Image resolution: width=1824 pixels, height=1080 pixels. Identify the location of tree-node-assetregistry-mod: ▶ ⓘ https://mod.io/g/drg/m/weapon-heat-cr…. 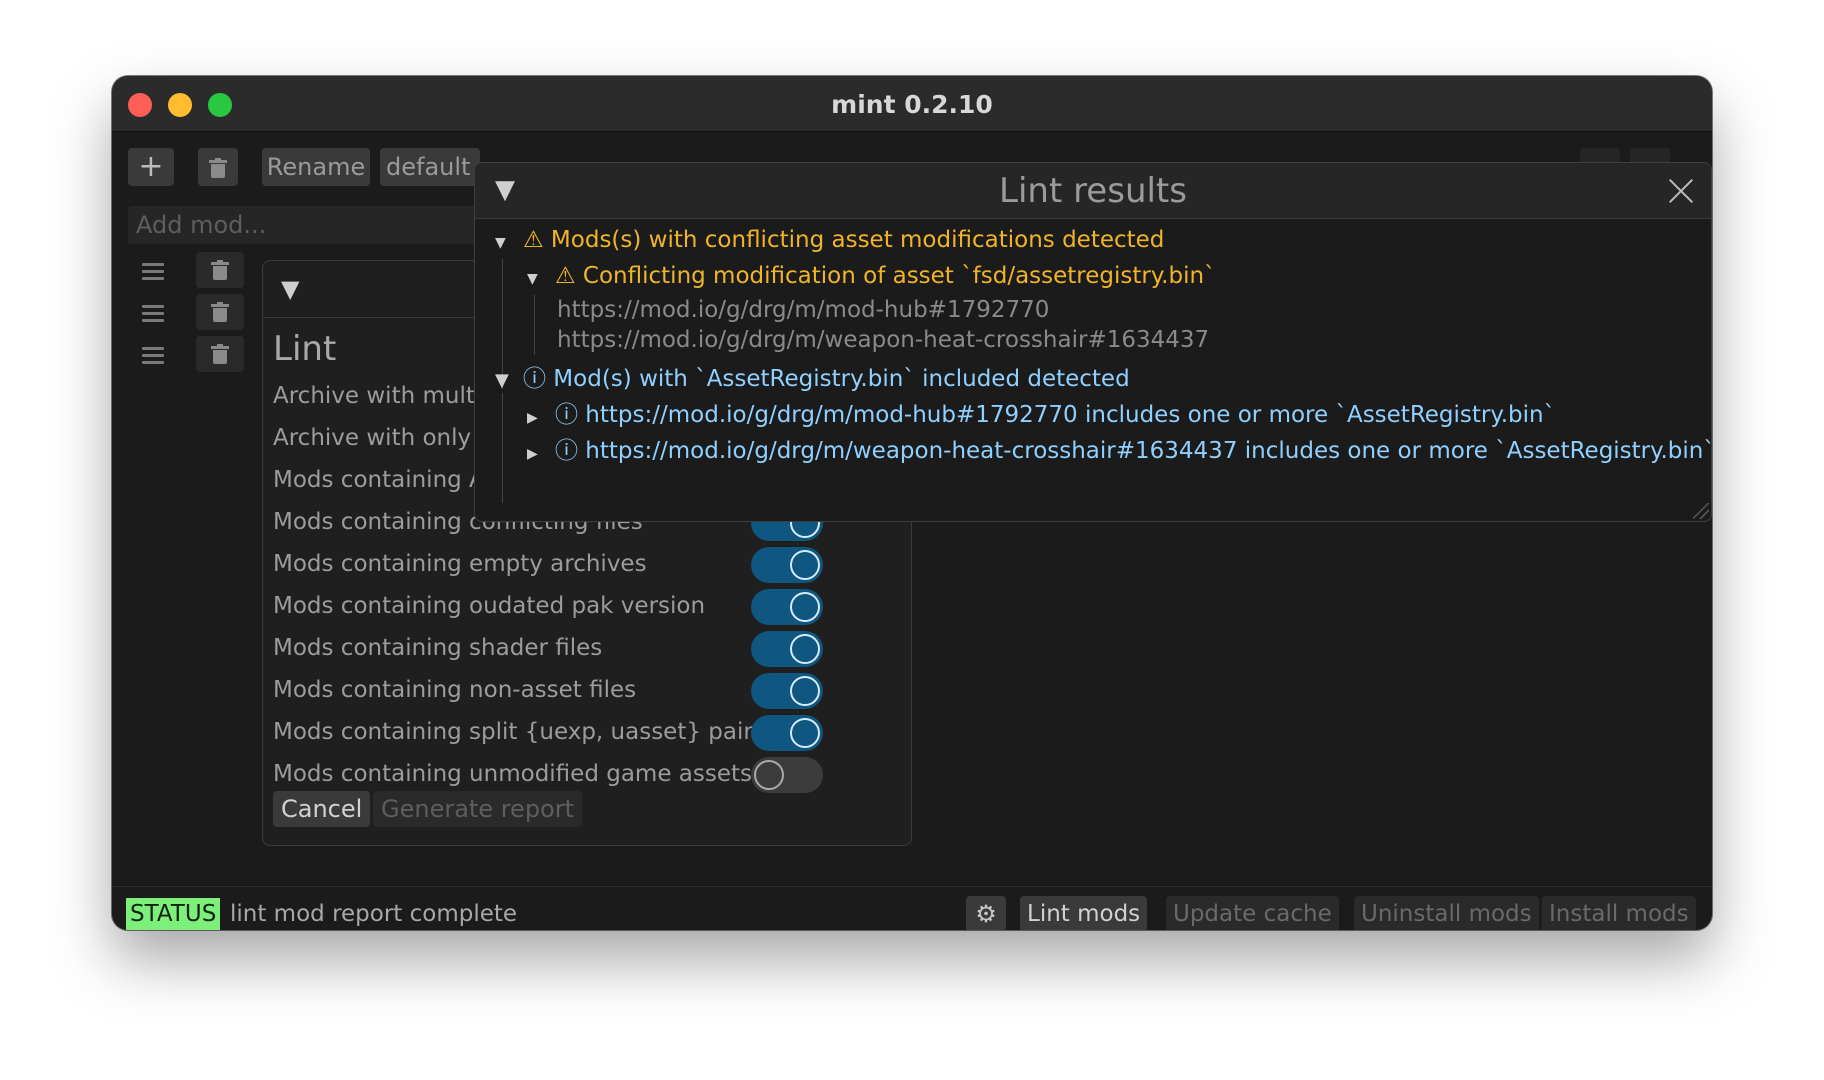
(1119, 448).